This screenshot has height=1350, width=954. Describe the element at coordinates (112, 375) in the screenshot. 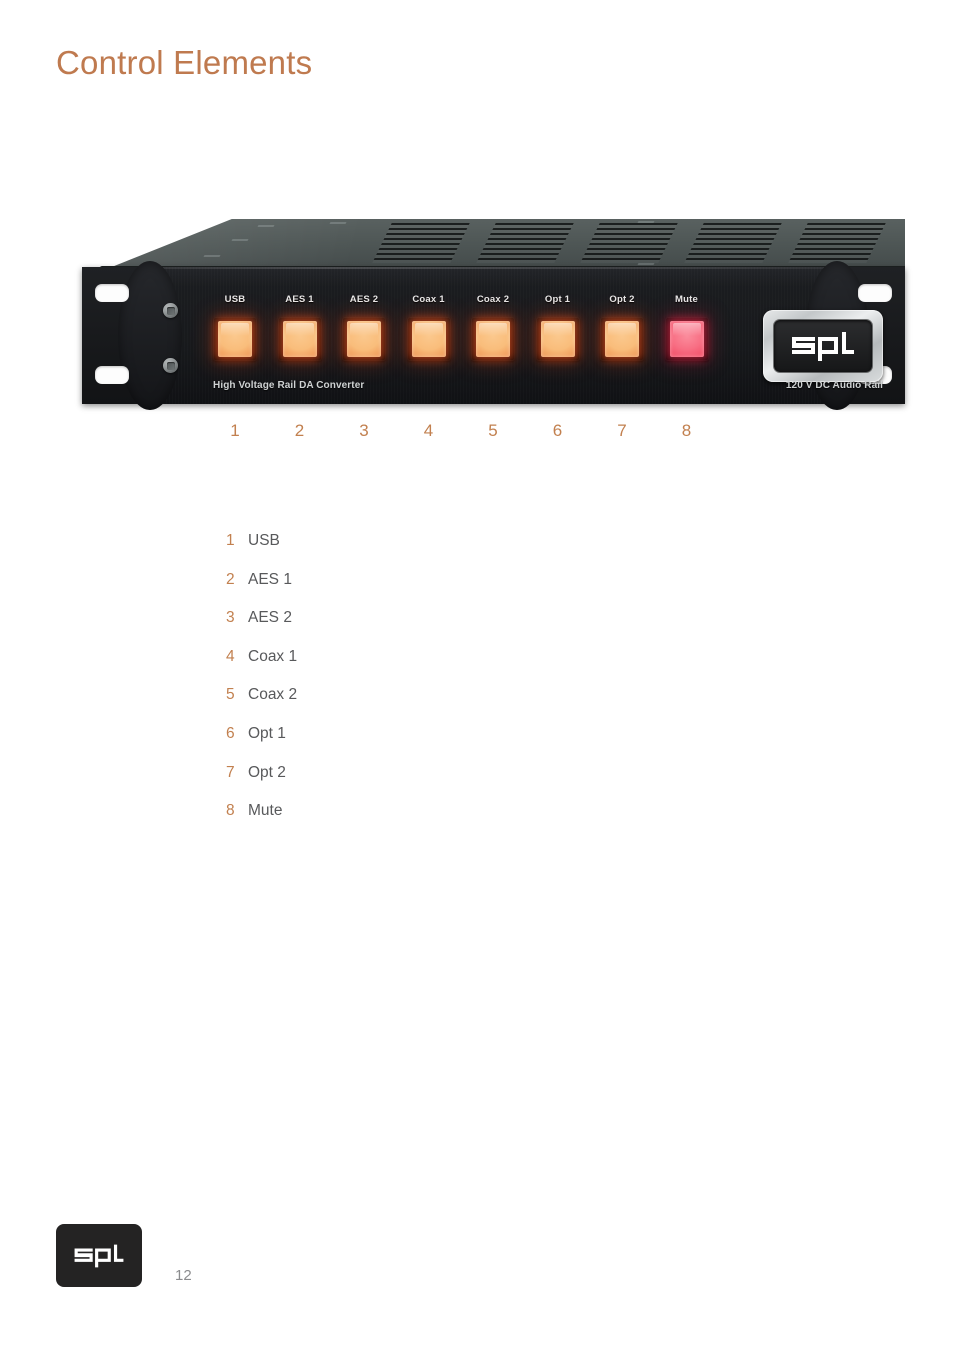

I see `rack-mount-hole-bottom-left` at that location.